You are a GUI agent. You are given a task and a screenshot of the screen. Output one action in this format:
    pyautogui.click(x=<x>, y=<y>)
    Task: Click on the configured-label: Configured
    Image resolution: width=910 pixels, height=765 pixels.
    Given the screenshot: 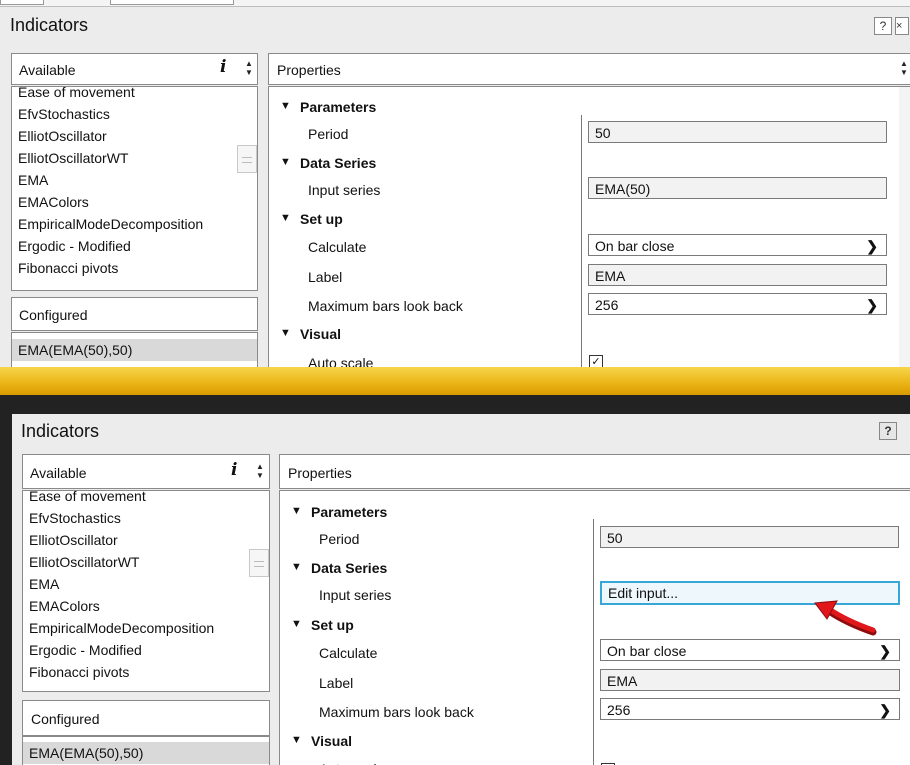 What is the action you would take?
    pyautogui.click(x=53, y=315)
    